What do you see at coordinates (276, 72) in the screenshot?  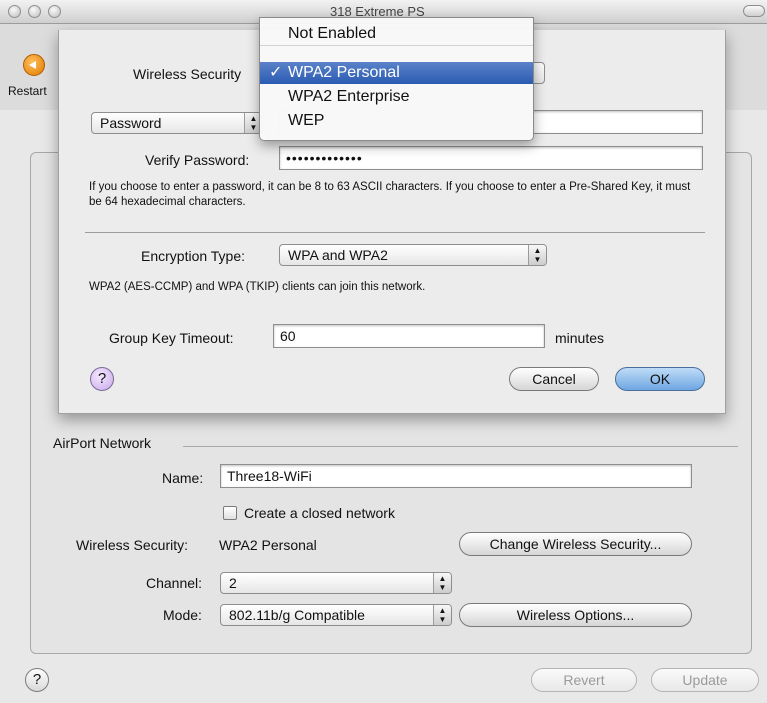 I see `checkmark-icon: ✓` at bounding box center [276, 72].